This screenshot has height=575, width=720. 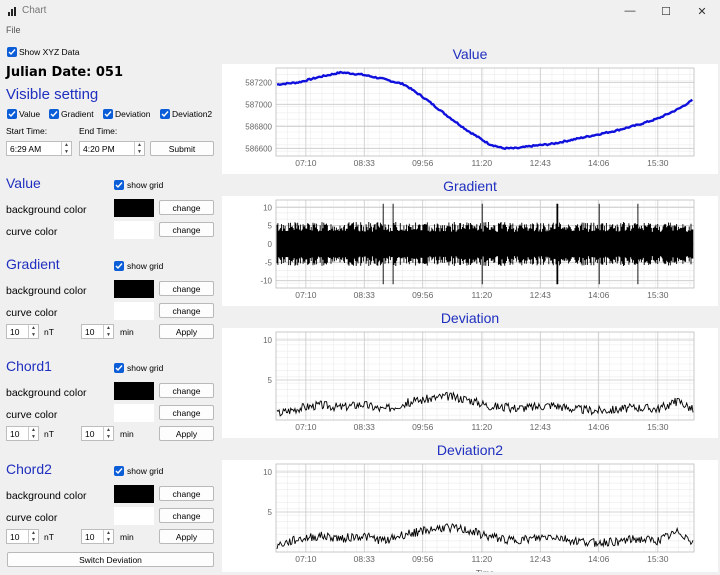 What do you see at coordinates (26, 148) in the screenshot?
I see `start-time-value: 6:29 AM` at bounding box center [26, 148].